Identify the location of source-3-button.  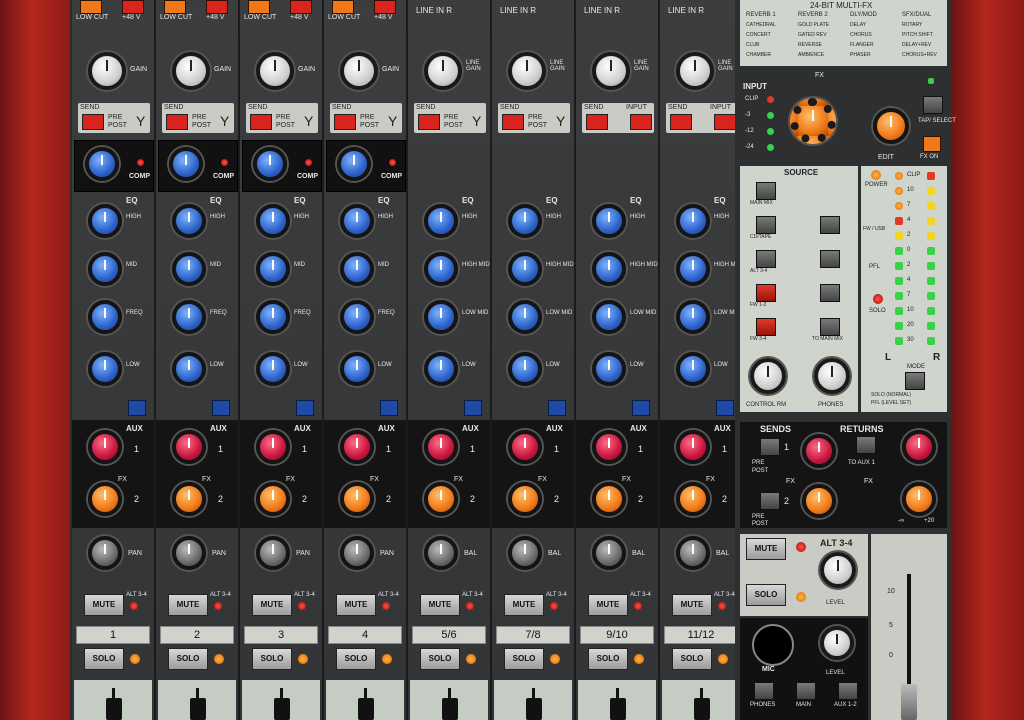
(766, 293).